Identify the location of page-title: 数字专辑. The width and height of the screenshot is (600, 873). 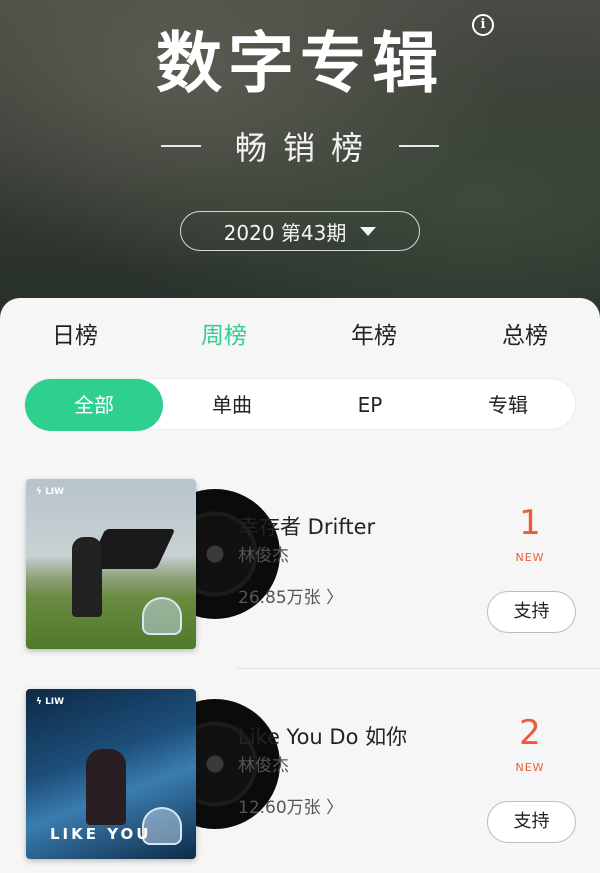
(300, 63).